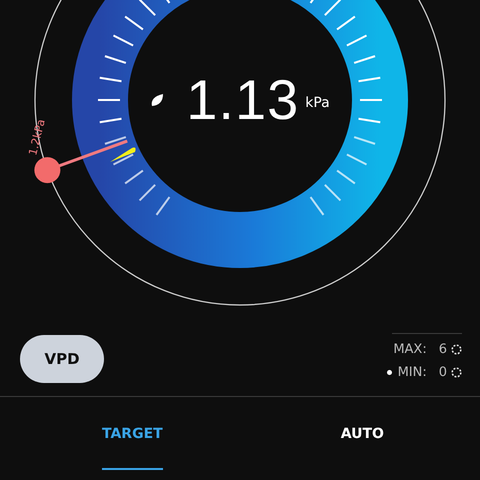 The image size is (480, 480). What do you see at coordinates (412, 372) in the screenshot?
I see `limit-label: MIN:` at bounding box center [412, 372].